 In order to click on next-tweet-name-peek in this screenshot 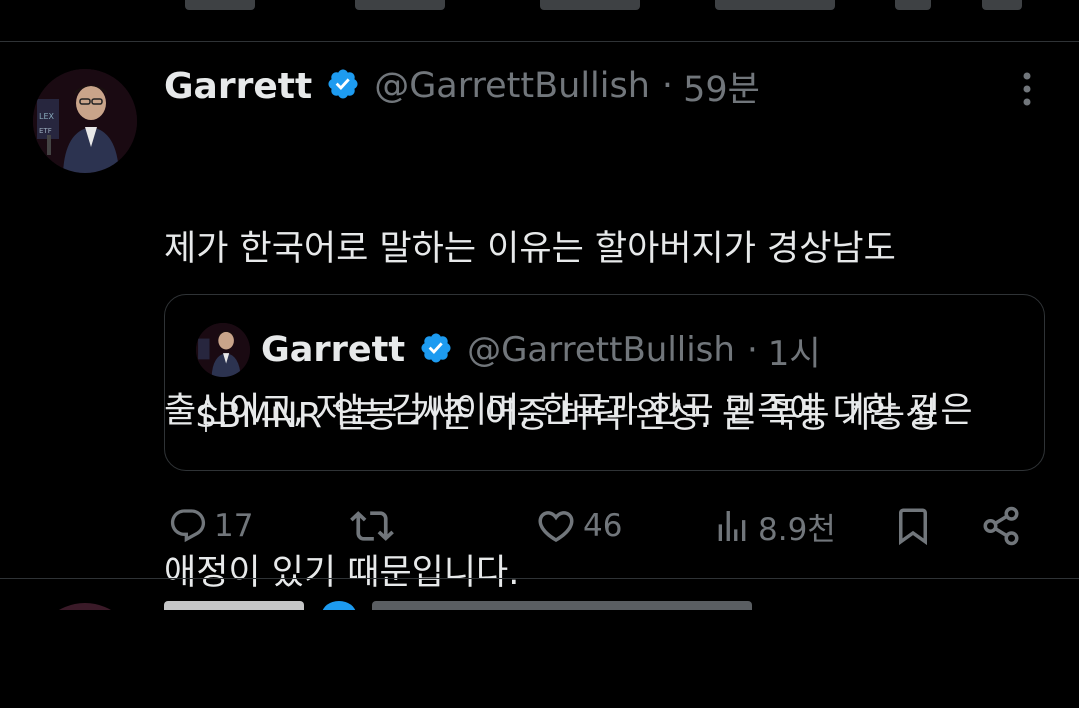, I will do `click(234, 605)`.